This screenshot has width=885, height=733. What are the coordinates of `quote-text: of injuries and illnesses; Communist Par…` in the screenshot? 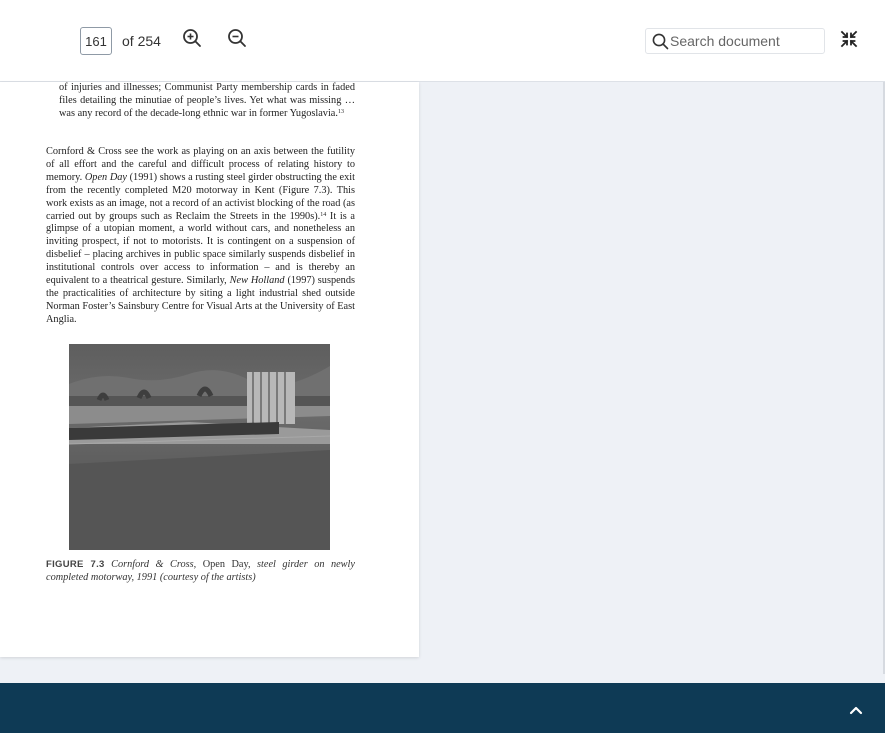 It's located at (207, 100).